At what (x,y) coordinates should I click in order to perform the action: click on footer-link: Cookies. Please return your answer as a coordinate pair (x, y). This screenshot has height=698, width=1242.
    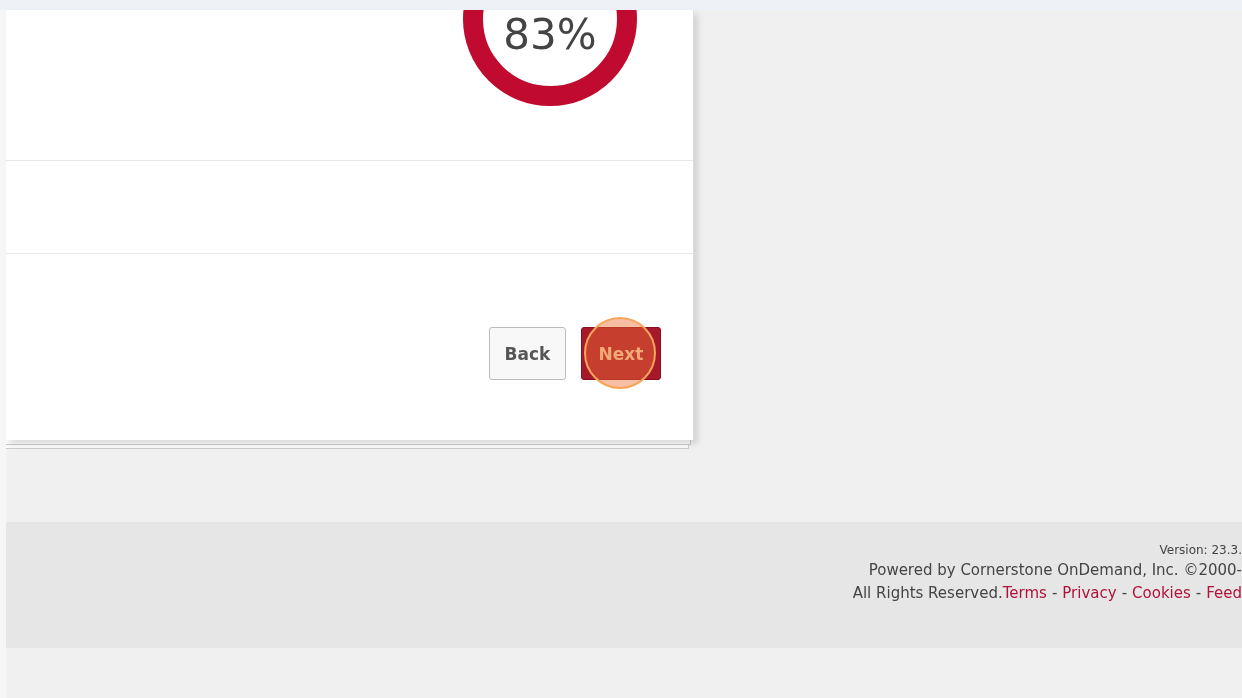
    Looking at the image, I should click on (1161, 593).